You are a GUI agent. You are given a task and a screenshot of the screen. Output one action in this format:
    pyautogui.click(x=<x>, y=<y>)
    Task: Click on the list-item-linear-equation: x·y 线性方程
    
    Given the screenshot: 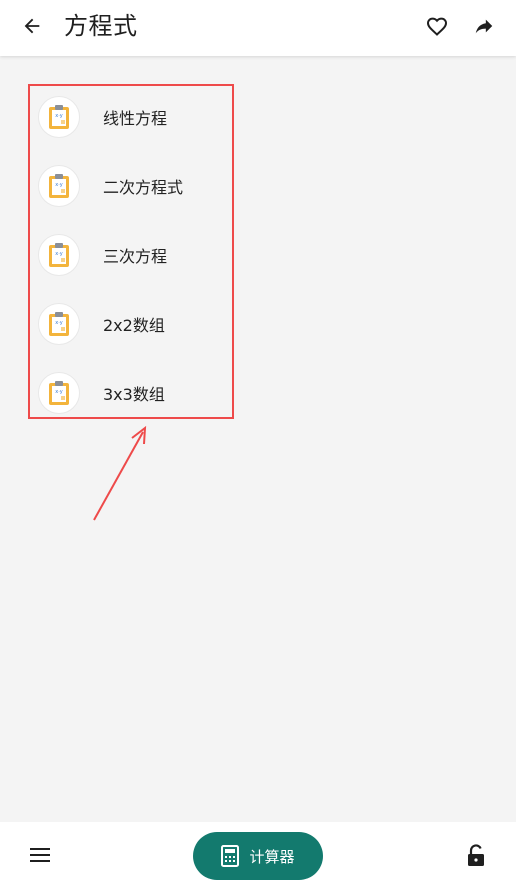 What is the action you would take?
    pyautogui.click(x=136, y=117)
    